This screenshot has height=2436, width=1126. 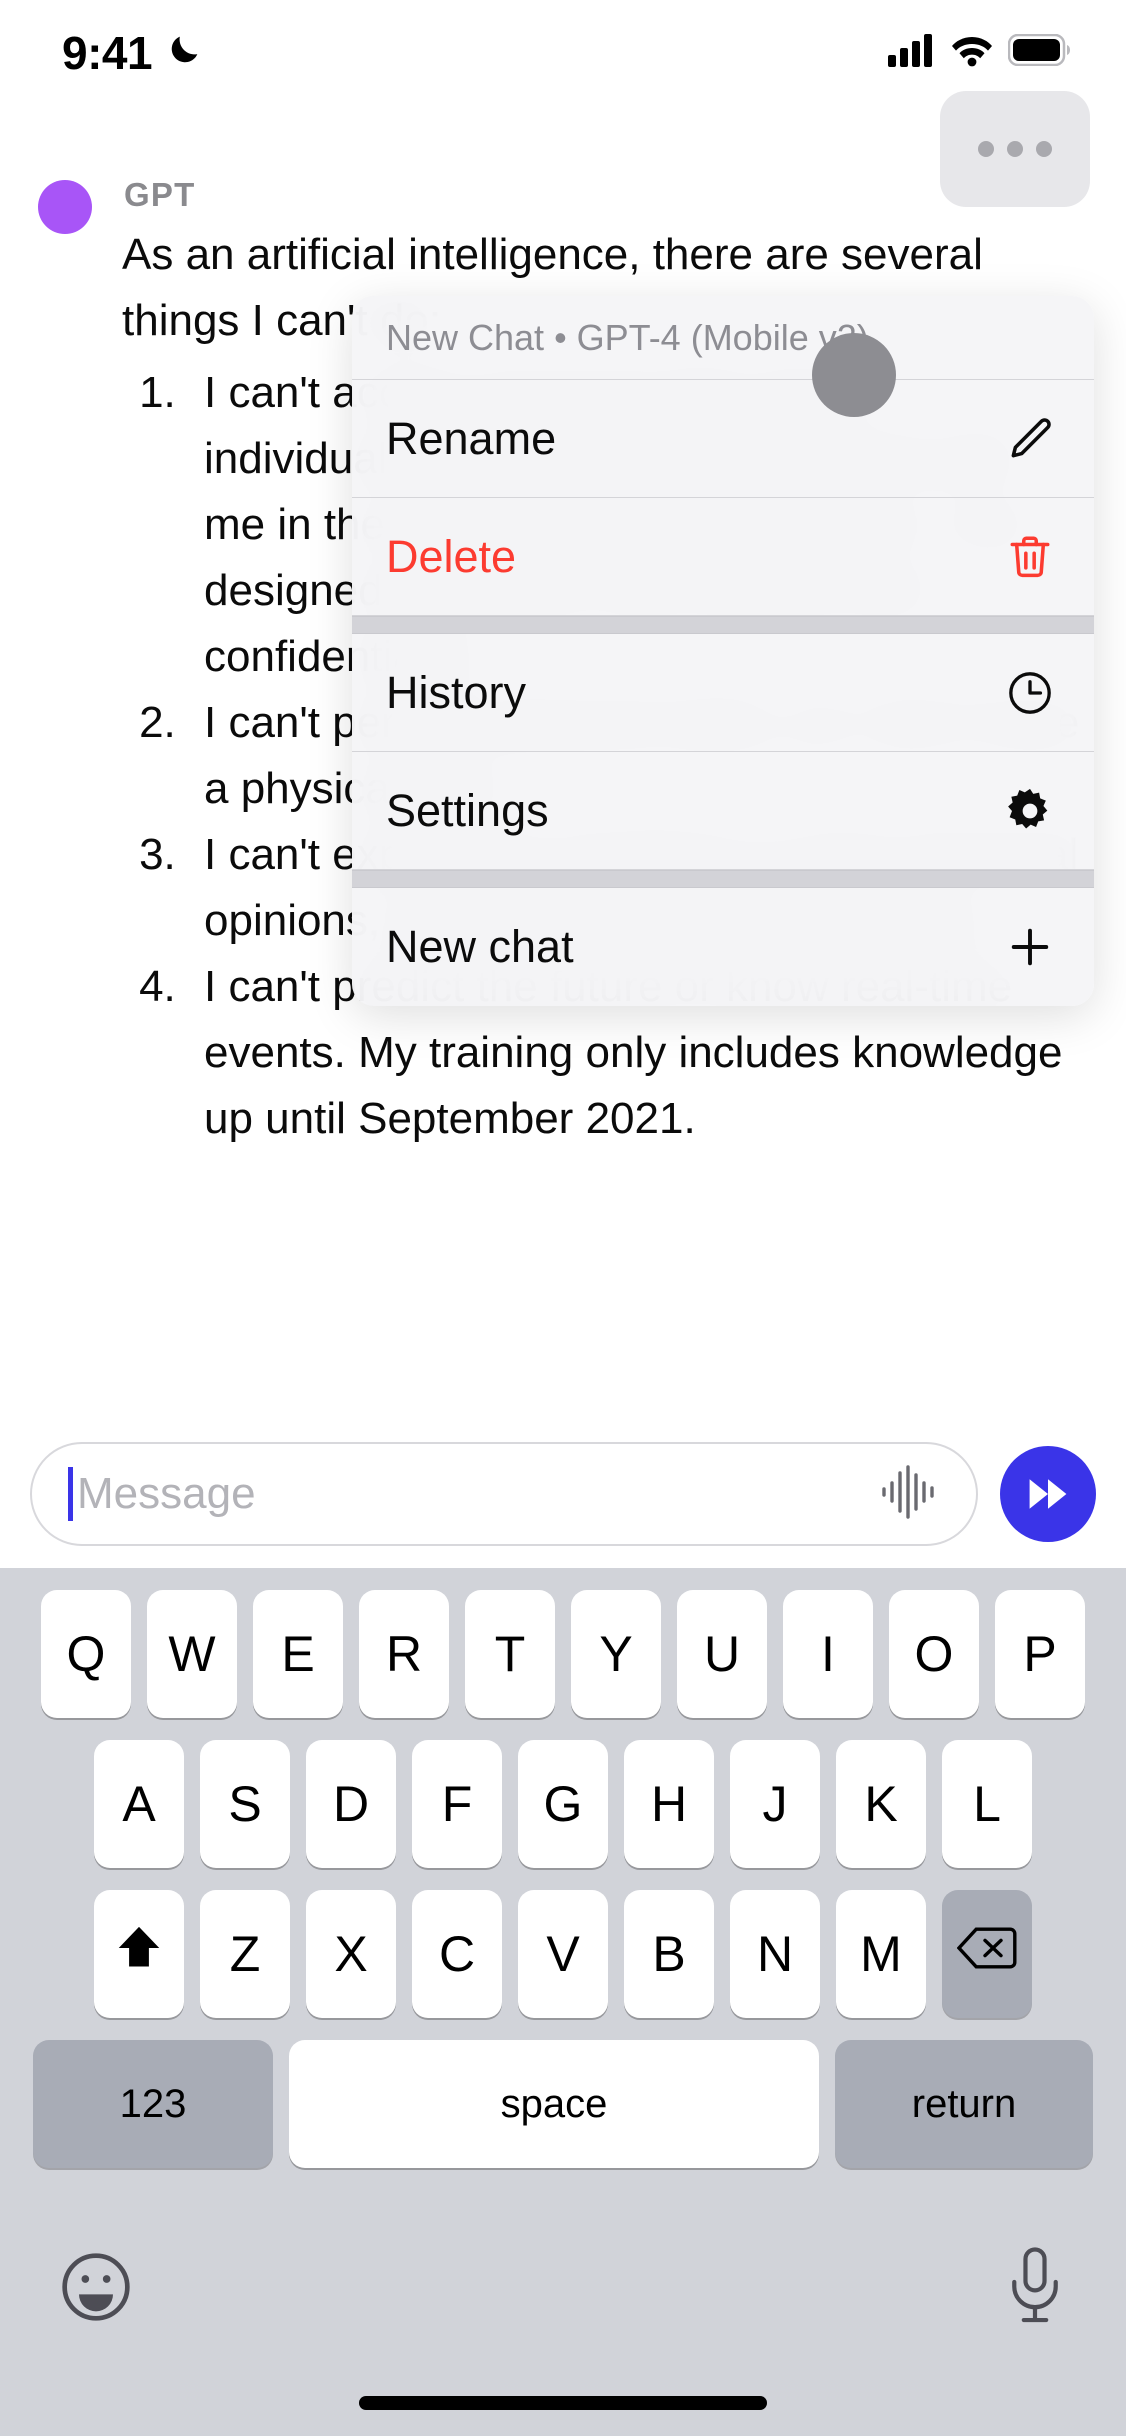 I want to click on keyboard-utility-row, so click(x=563, y=2289).